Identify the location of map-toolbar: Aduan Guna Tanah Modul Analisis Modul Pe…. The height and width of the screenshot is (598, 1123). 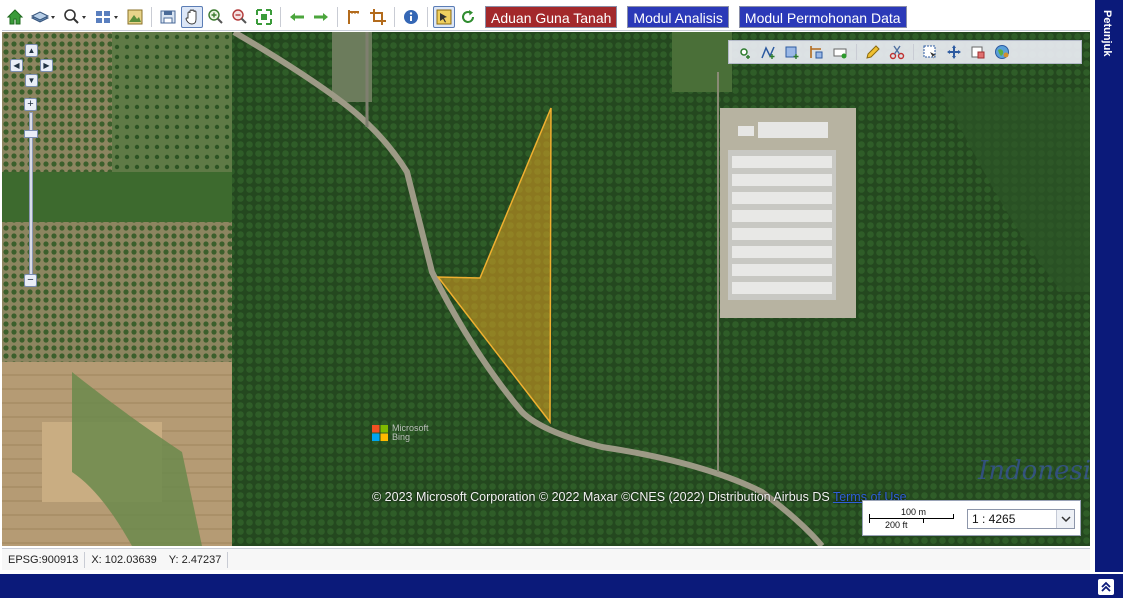
(546, 17).